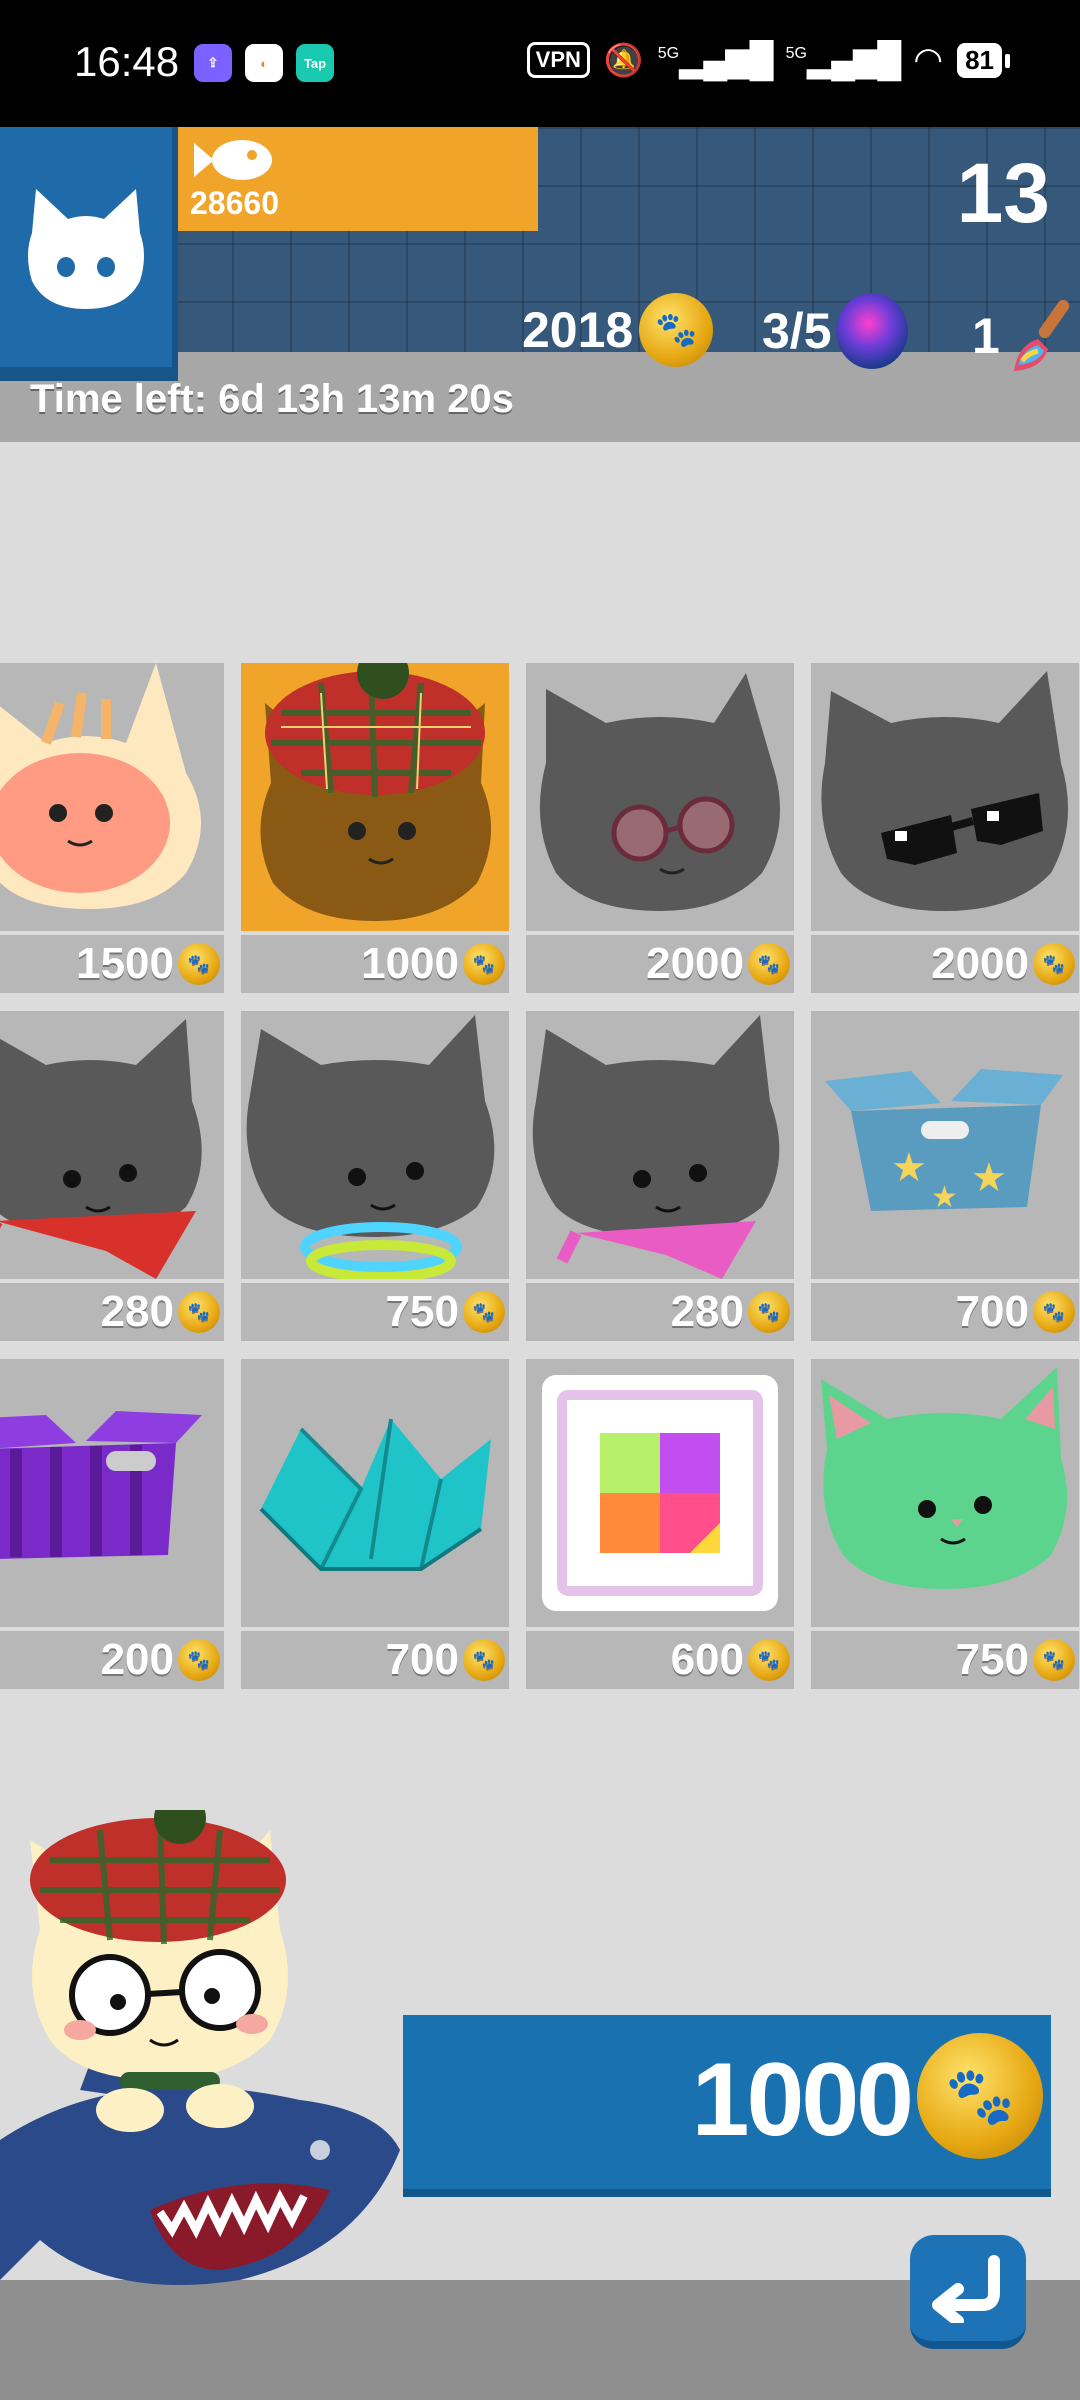 The height and width of the screenshot is (2400, 1080). I want to click on gem-icon, so click(871, 331).